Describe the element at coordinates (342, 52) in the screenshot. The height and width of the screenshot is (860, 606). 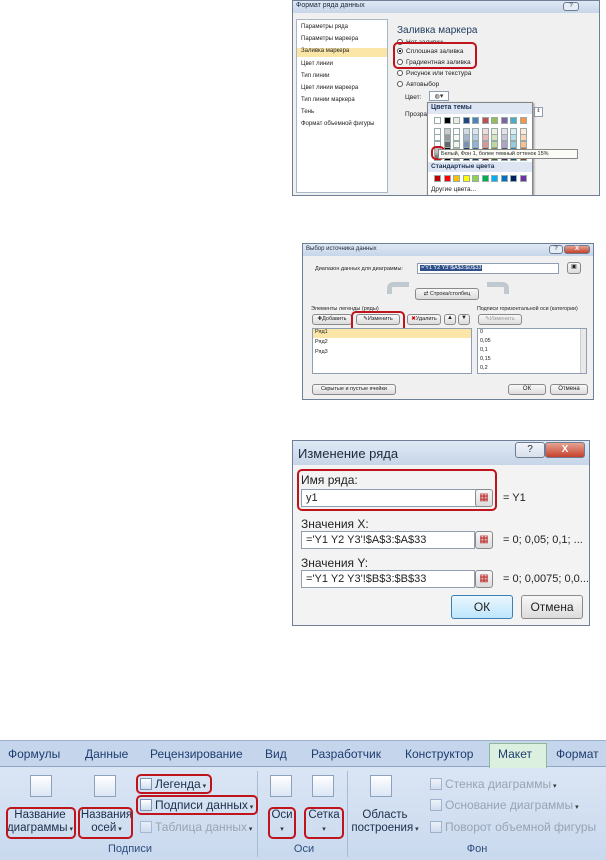
I see `nav-item-selected: Заливка маркера` at that location.